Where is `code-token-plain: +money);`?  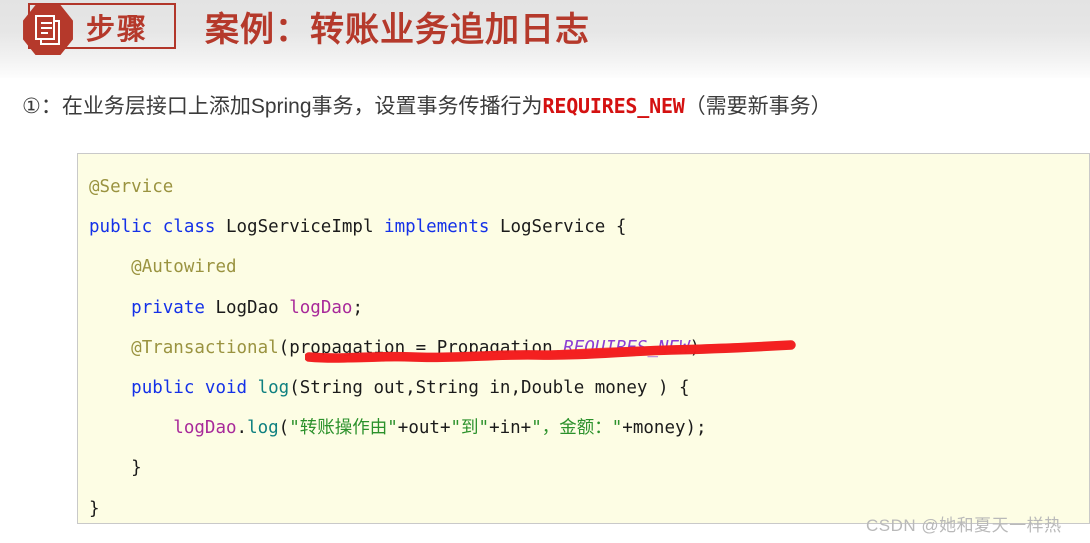 code-token-plain: +money); is located at coordinates (664, 428).